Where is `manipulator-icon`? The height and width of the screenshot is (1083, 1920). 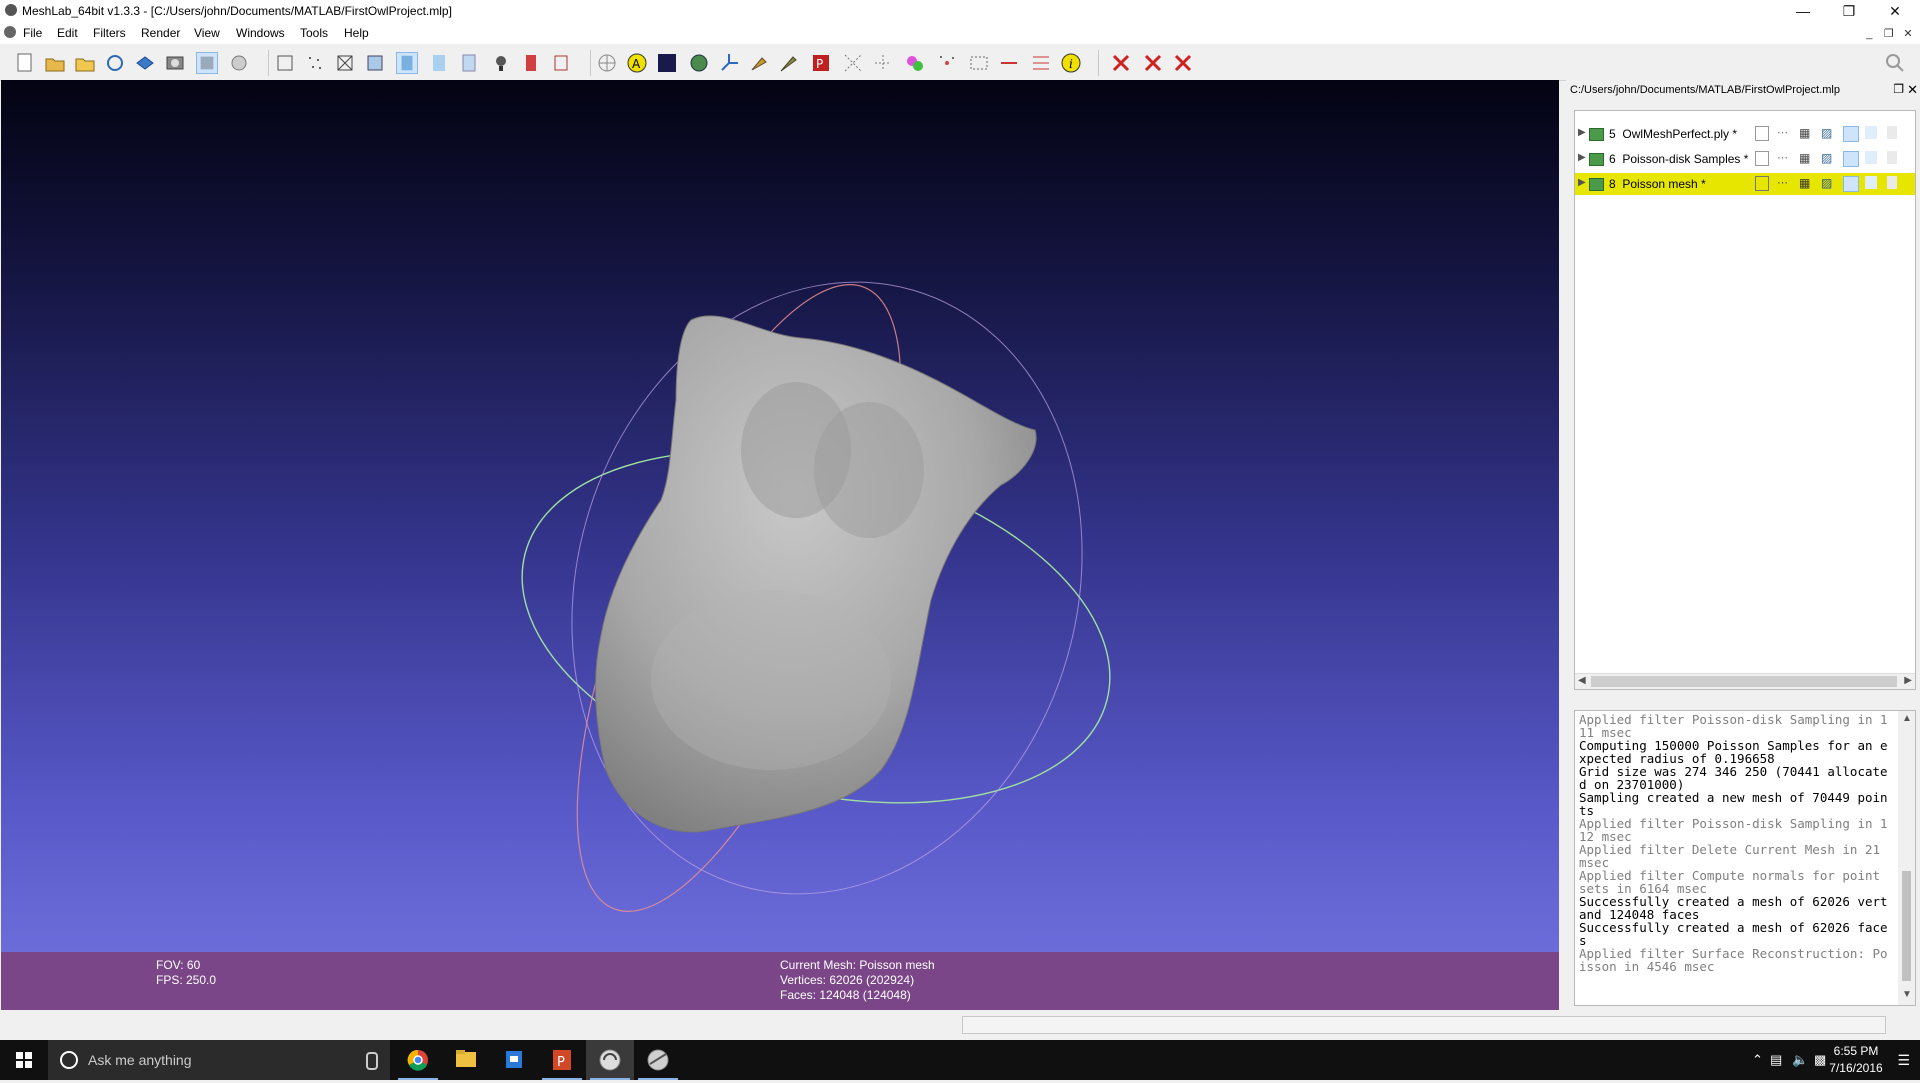 manipulator-icon is located at coordinates (607, 63).